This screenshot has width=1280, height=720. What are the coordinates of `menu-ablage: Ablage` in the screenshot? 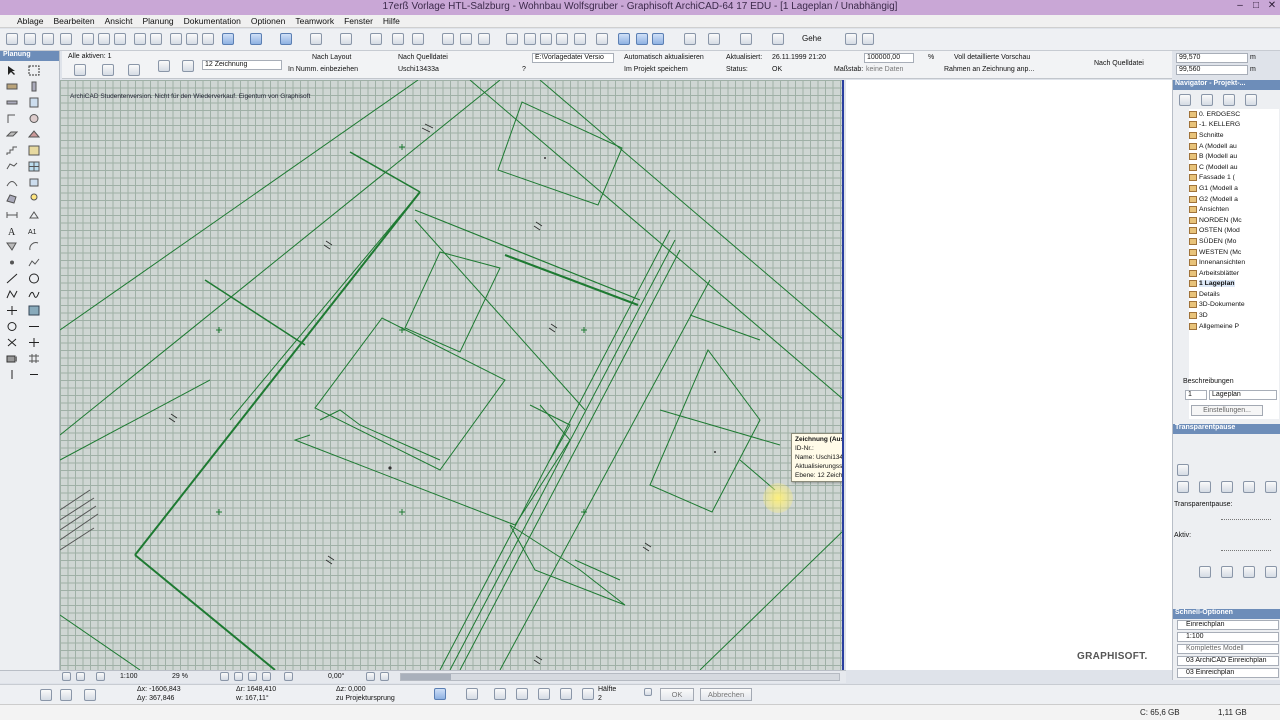 It's located at (30, 21).